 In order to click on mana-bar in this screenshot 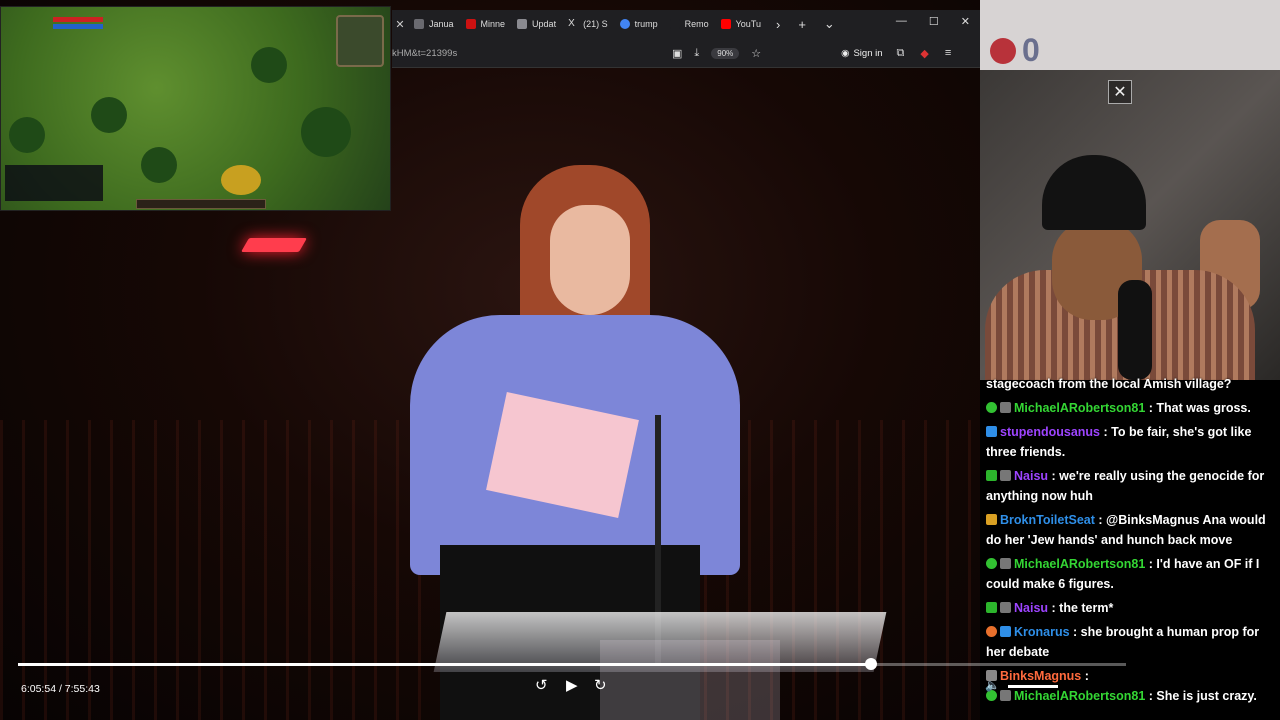, I will do `click(78, 26)`.